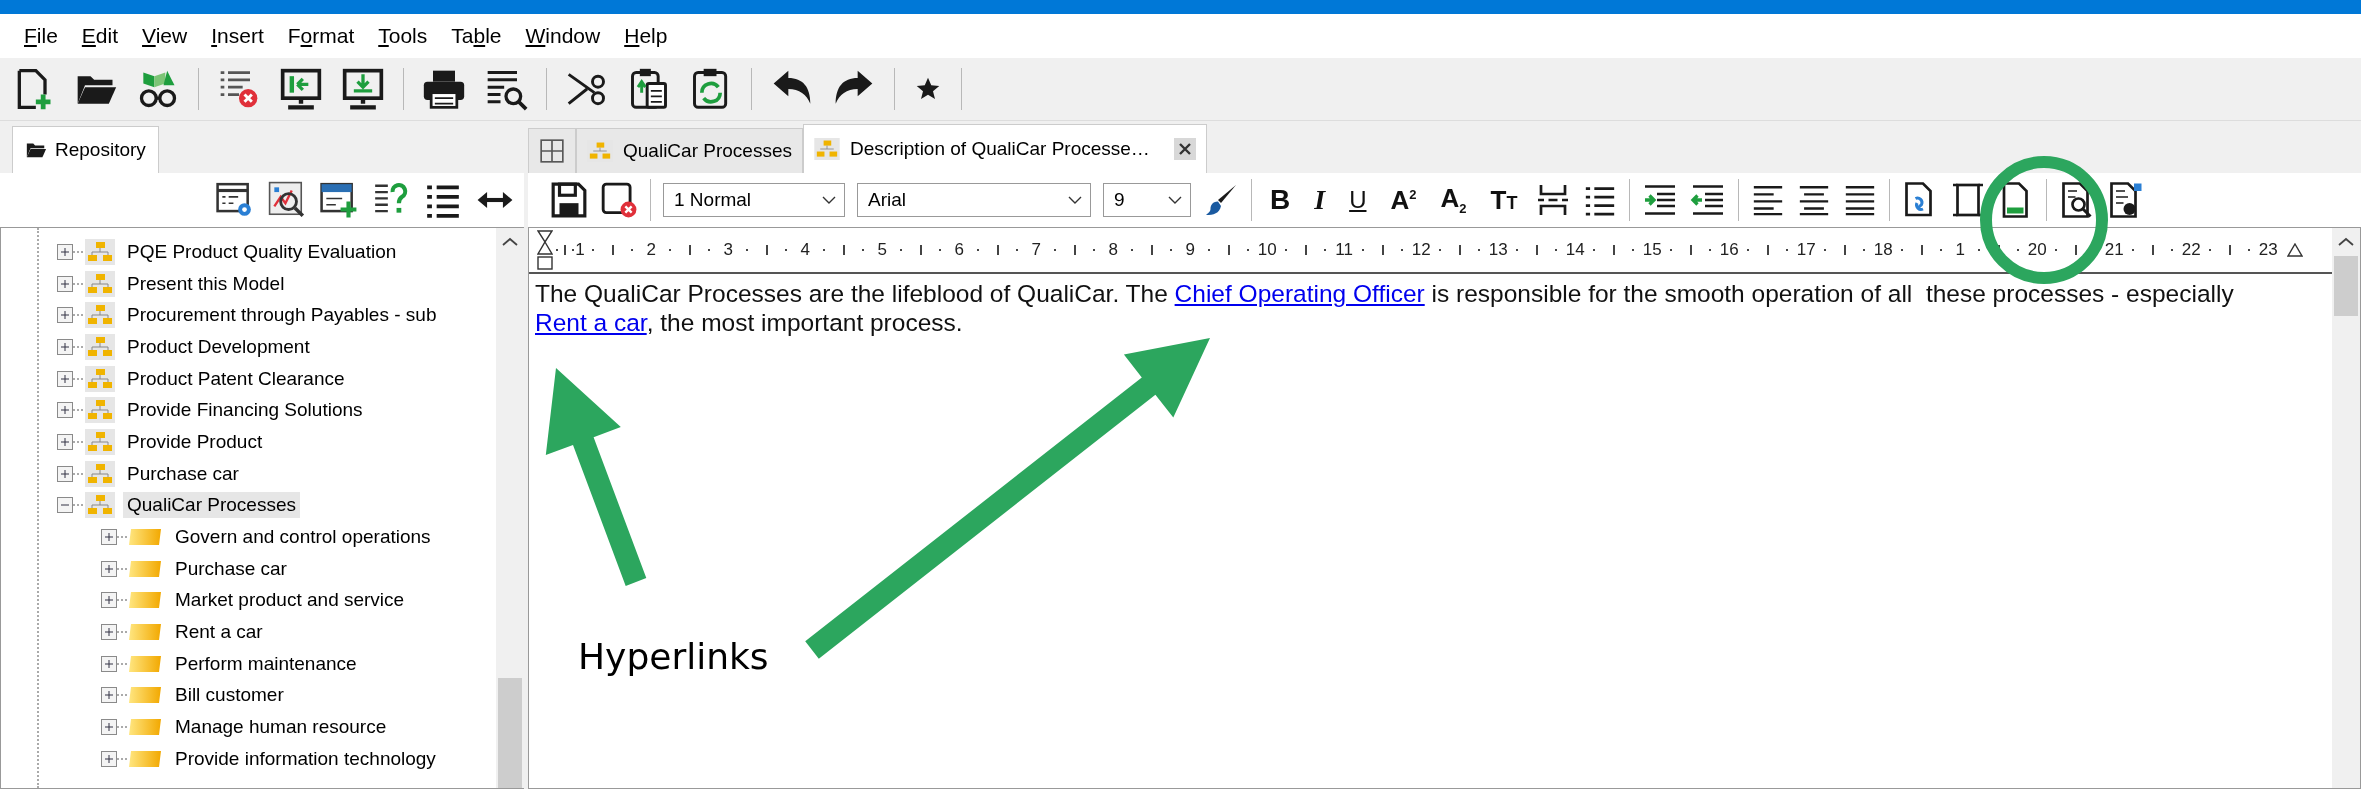 The width and height of the screenshot is (2361, 789). I want to click on tree-item: Govern and control operations, so click(303, 537).